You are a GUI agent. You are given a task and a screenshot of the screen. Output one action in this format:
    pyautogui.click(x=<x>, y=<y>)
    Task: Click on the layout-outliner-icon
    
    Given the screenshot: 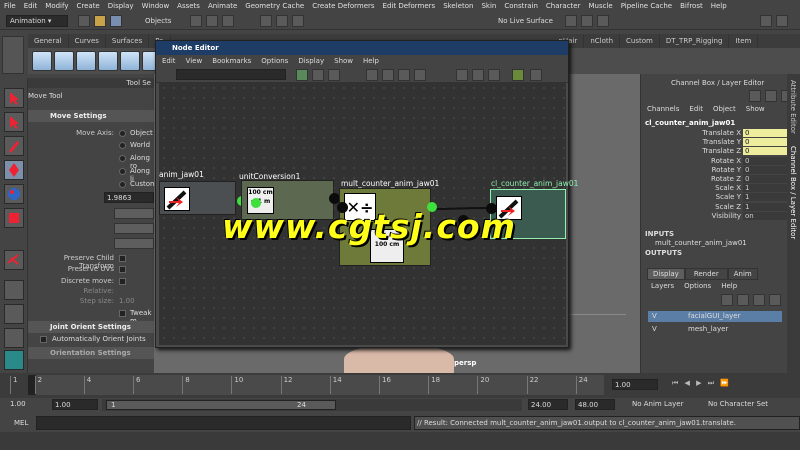 What is the action you would take?
    pyautogui.click(x=14, y=338)
    